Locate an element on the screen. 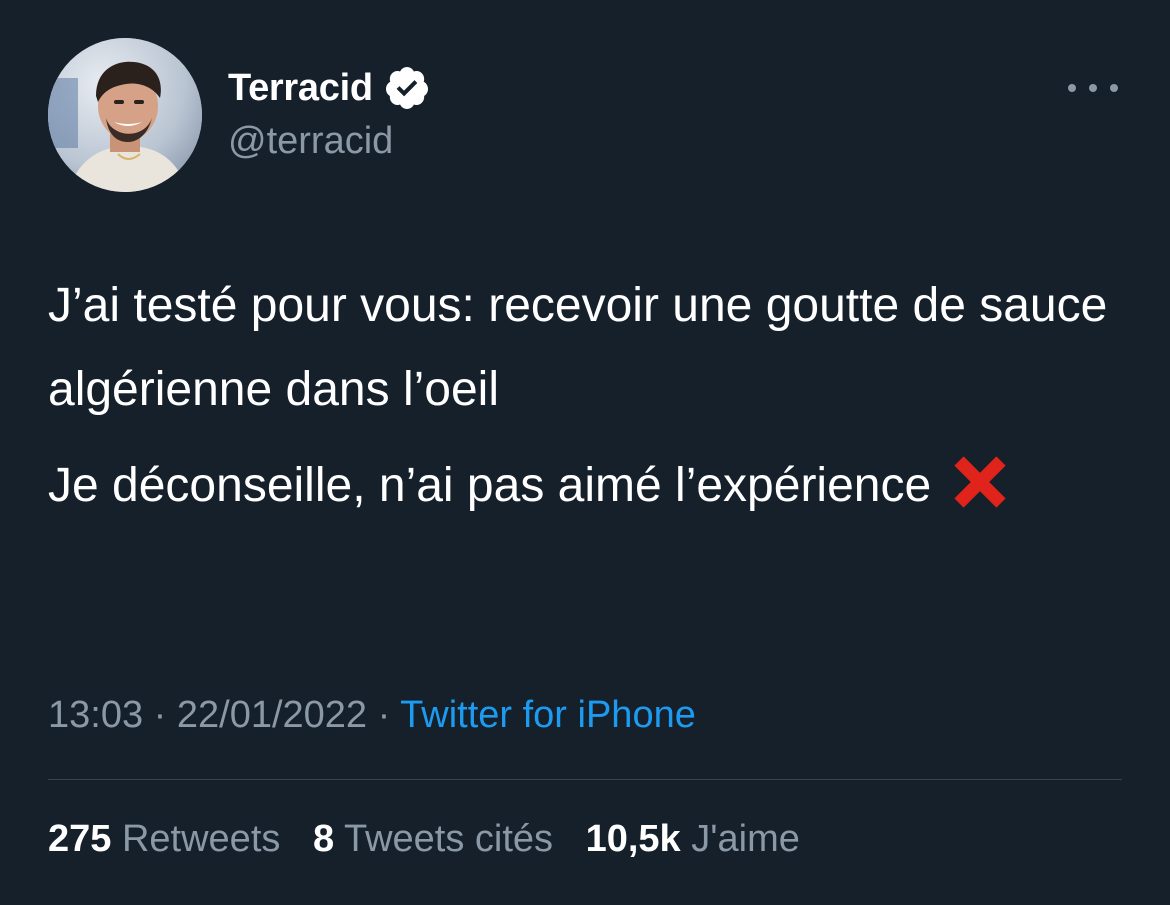 The width and height of the screenshot is (1170, 905). profile-photo is located at coordinates (125, 115).